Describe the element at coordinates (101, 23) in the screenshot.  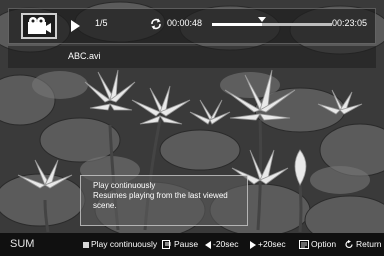
I see `page-count: 1/5` at that location.